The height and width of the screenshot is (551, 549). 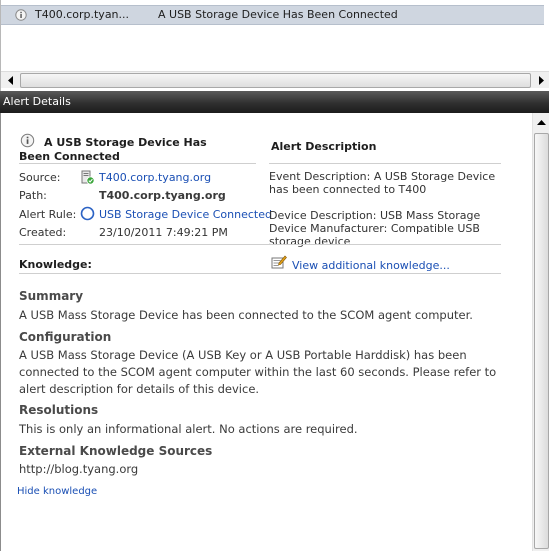 I want to click on alert-rule-link: USB Storage Device Connected, so click(x=185, y=214).